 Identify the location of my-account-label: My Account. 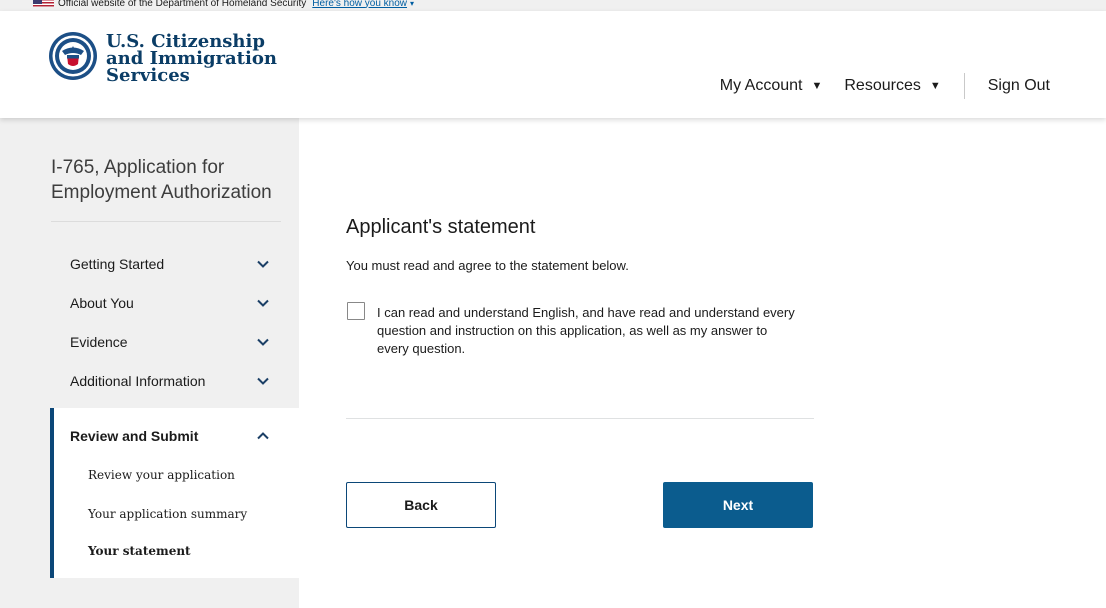
(761, 85).